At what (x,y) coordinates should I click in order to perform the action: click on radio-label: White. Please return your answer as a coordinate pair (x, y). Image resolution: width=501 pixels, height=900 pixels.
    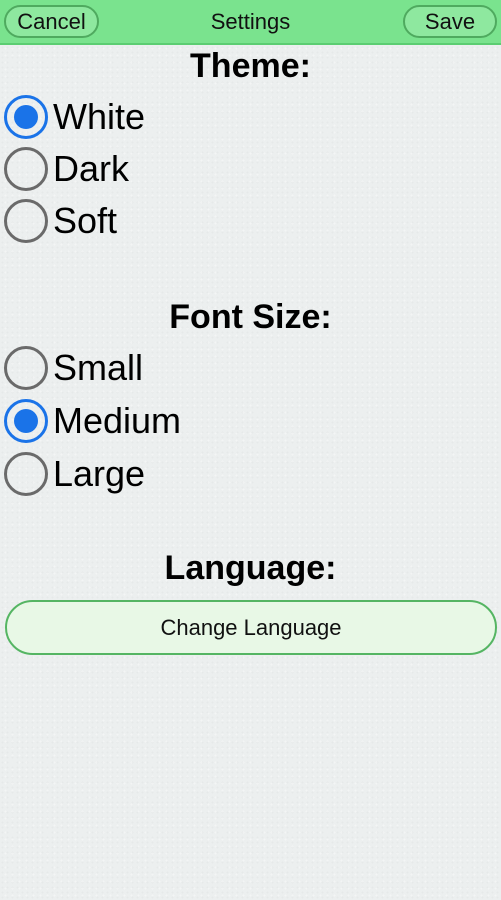
    Looking at the image, I should click on (99, 116).